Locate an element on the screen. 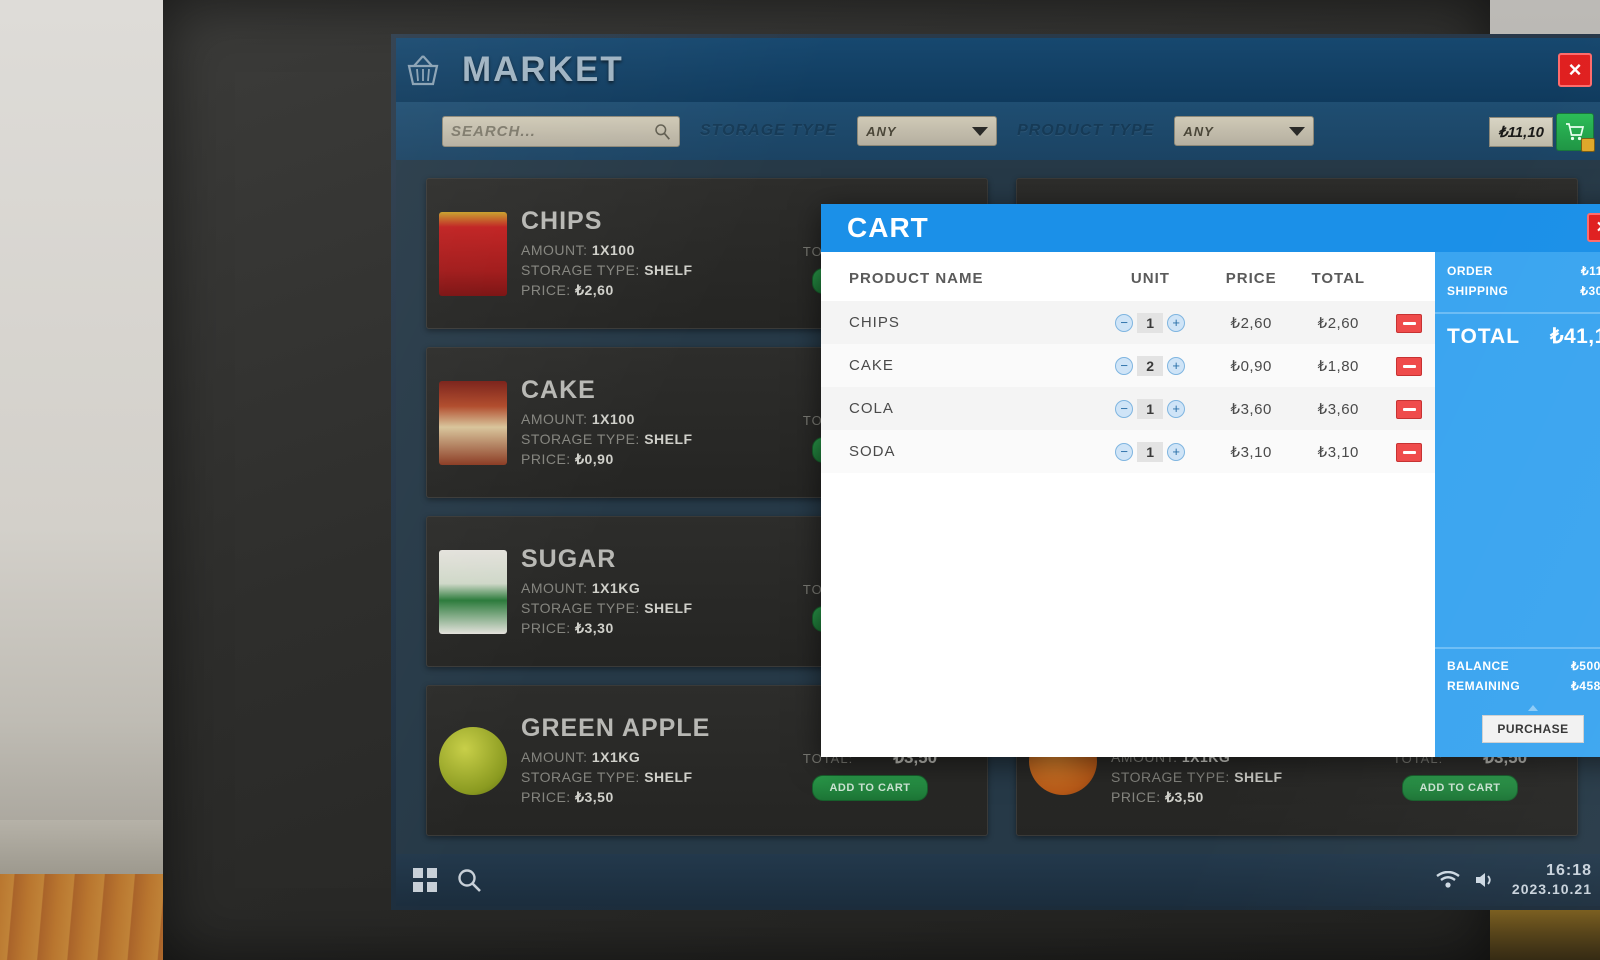 The width and height of the screenshot is (1600, 960). cart-row-name: CHIPS is located at coordinates (874, 322).